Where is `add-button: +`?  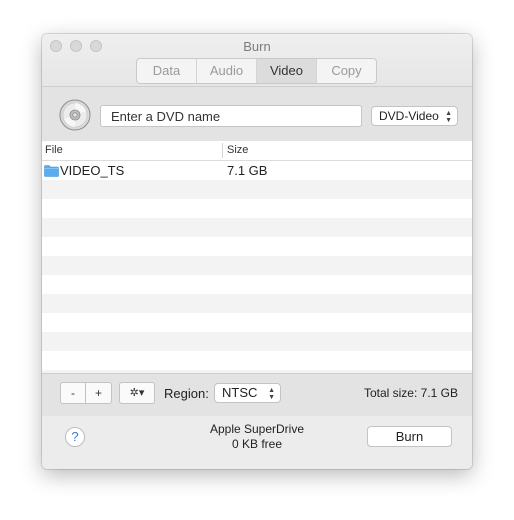 add-button: + is located at coordinates (98, 393).